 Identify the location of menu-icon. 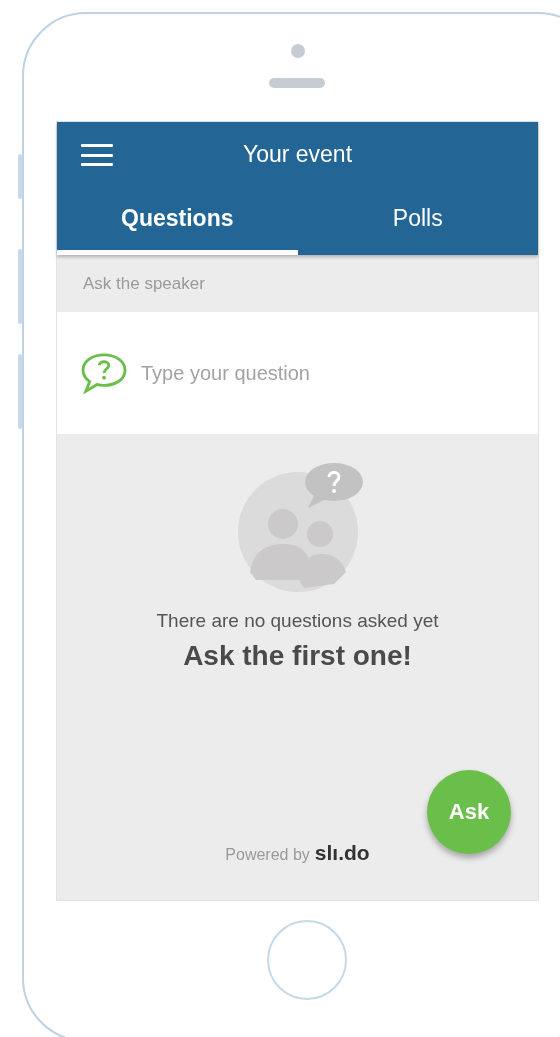
(97, 155).